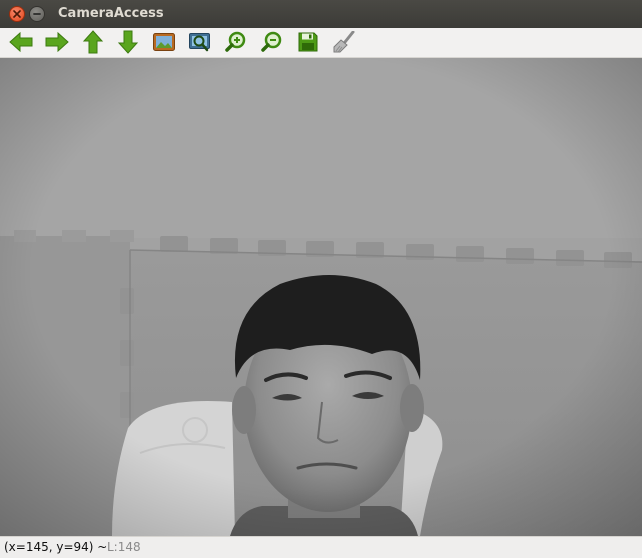  I want to click on arrow-up-icon, so click(93, 42).